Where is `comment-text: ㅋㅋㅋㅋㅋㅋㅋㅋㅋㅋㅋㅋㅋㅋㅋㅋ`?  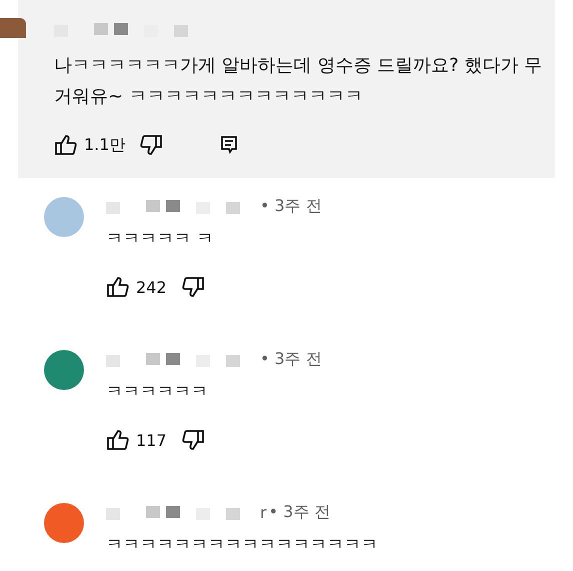
comment-text: ㅋㅋㅋㅋㅋㅋㅋㅋㅋㅋㅋㅋㅋㅋㅋㅋ is located at coordinates (242, 545).